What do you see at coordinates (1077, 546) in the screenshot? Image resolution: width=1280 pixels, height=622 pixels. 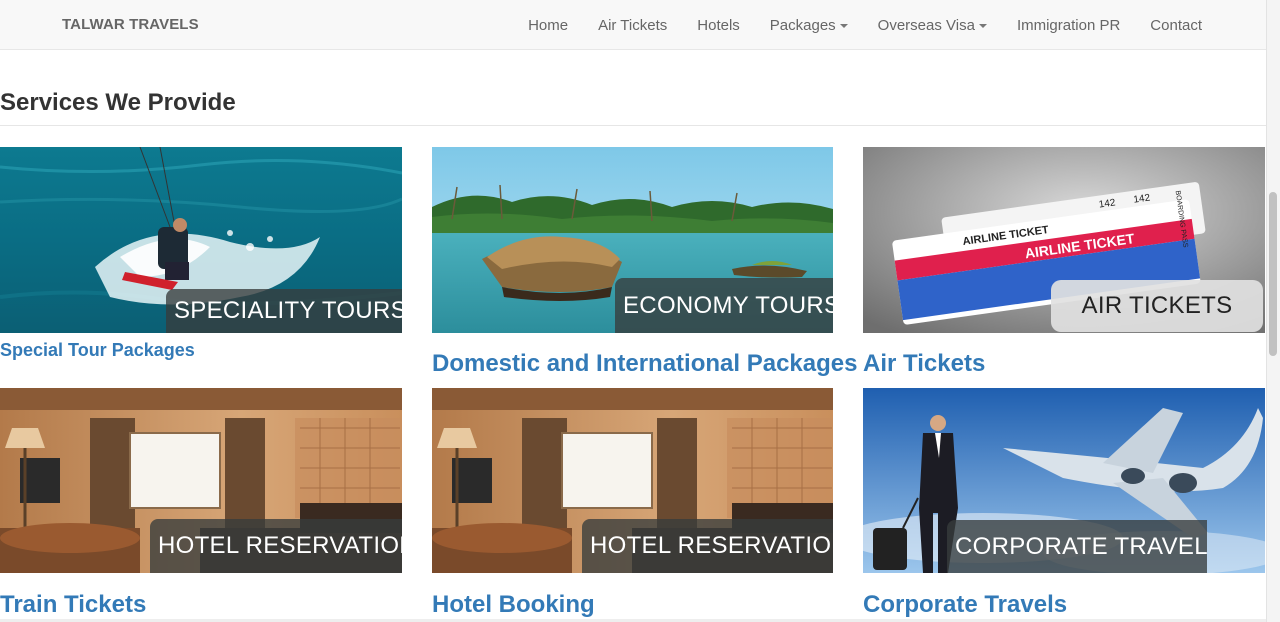 I see `corporate-travel-overlay: CORPORATE TRAVEL` at bounding box center [1077, 546].